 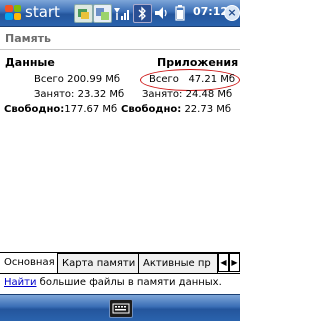 I want to click on start-label: start, so click(x=42, y=12).